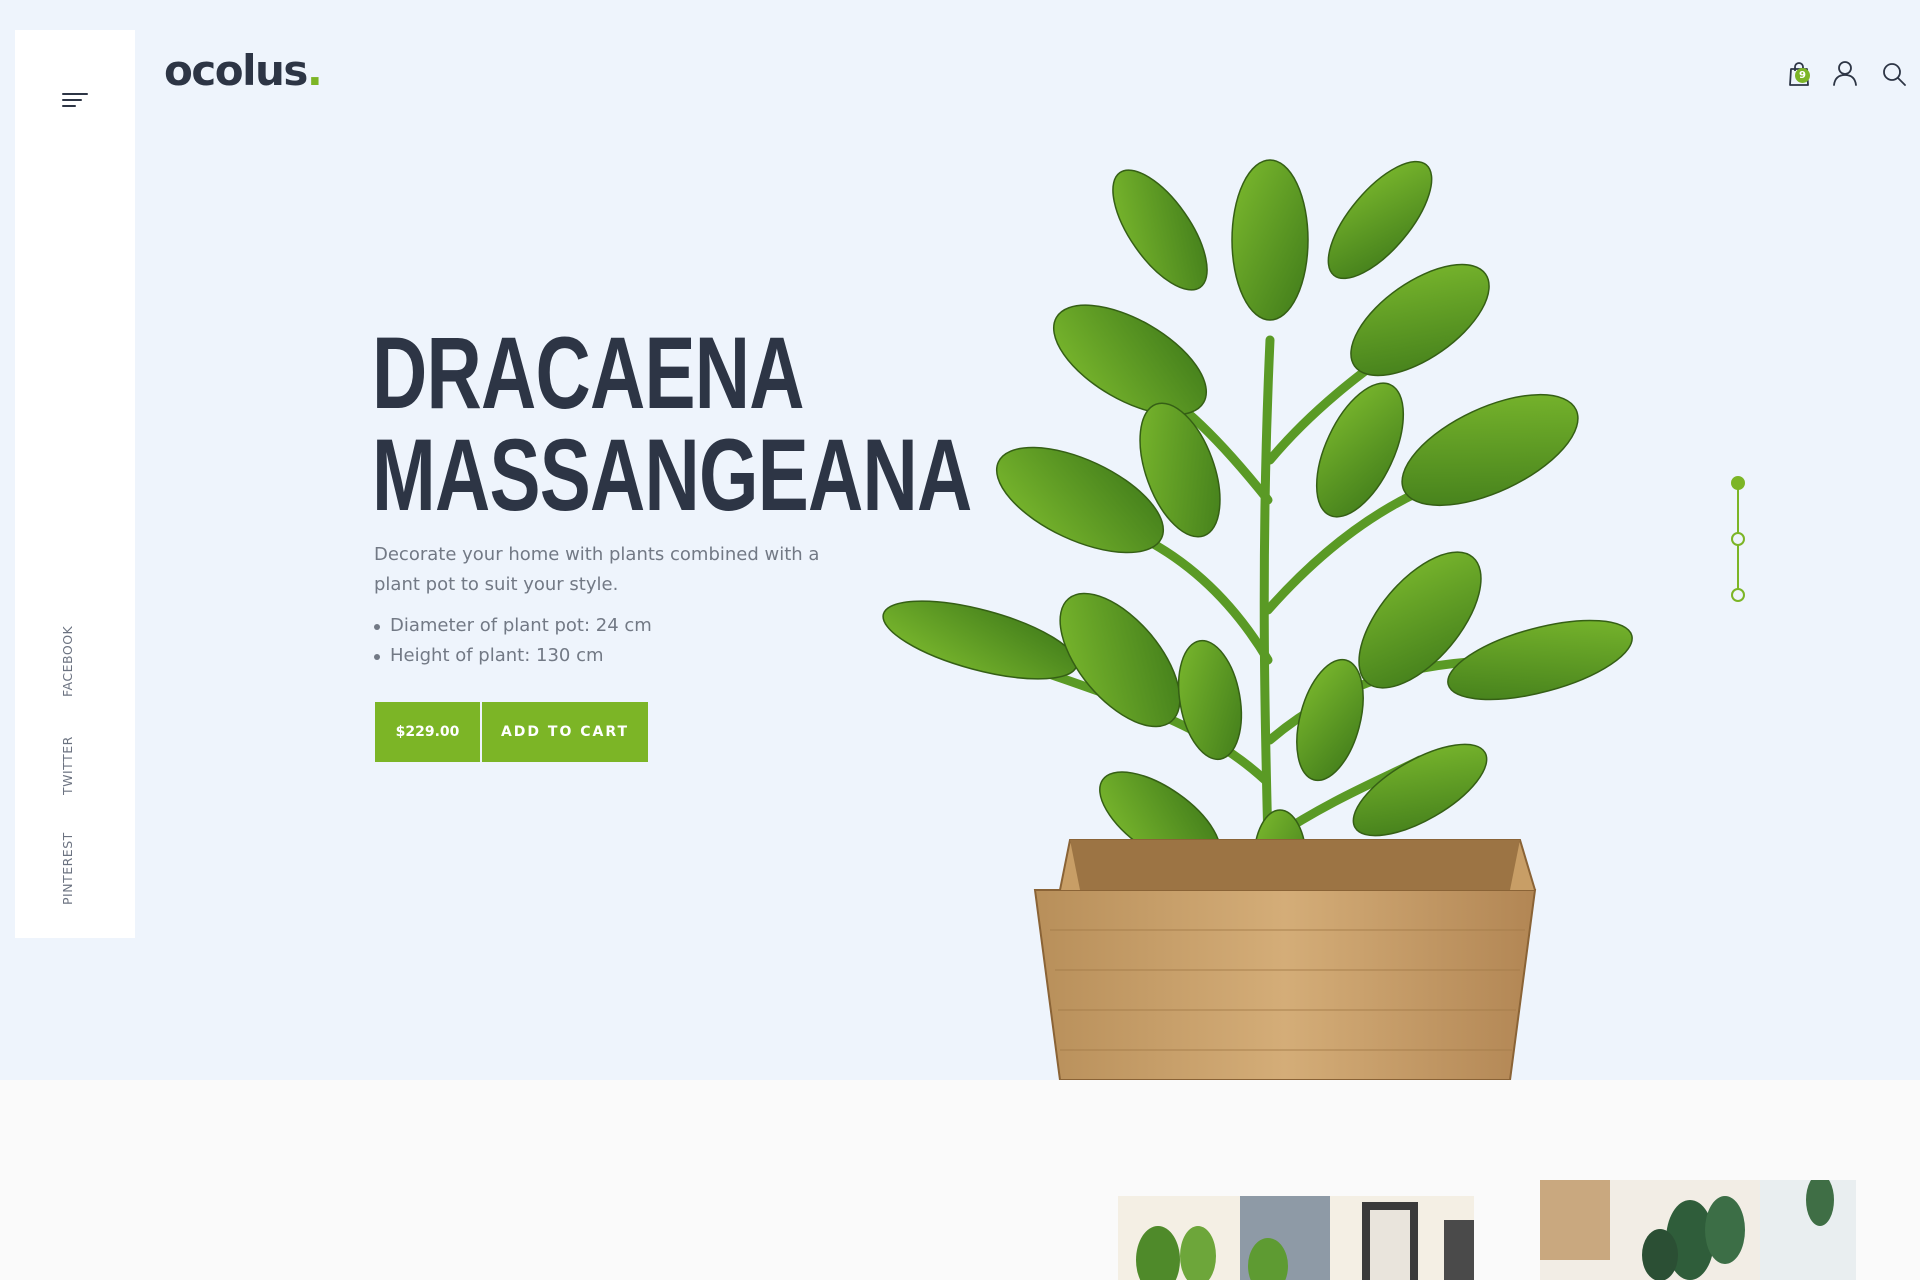 The image size is (1920, 1280). What do you see at coordinates (513, 656) in the screenshot?
I see `spec-item: Height of plant: 130 cm` at bounding box center [513, 656].